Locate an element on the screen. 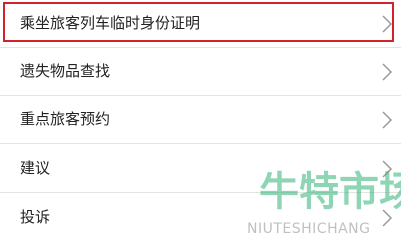  menu-item-label: 投诉 is located at coordinates (35, 217).